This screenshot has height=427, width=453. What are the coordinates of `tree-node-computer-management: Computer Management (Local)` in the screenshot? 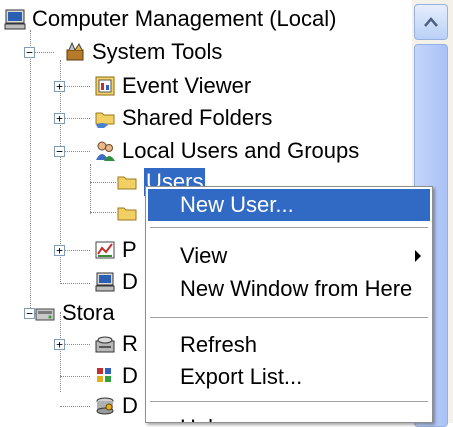 It's located at (170, 19).